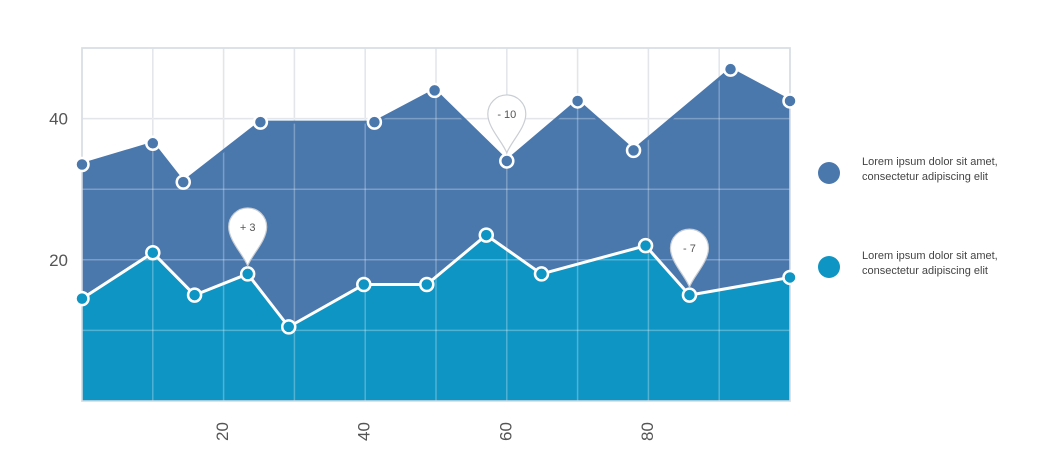 The width and height of the screenshot is (1056, 472). Describe the element at coordinates (647, 431) in the screenshot. I see `x-tick-label: 80` at that location.